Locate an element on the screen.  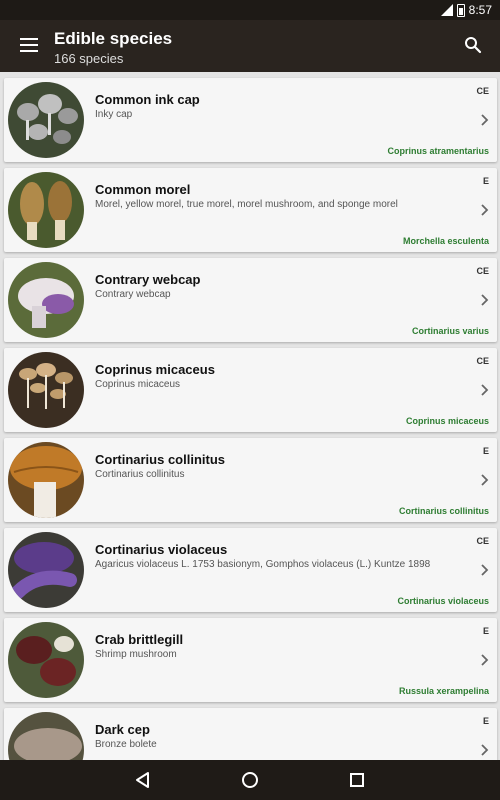
back-icon is located at coordinates (143, 780).